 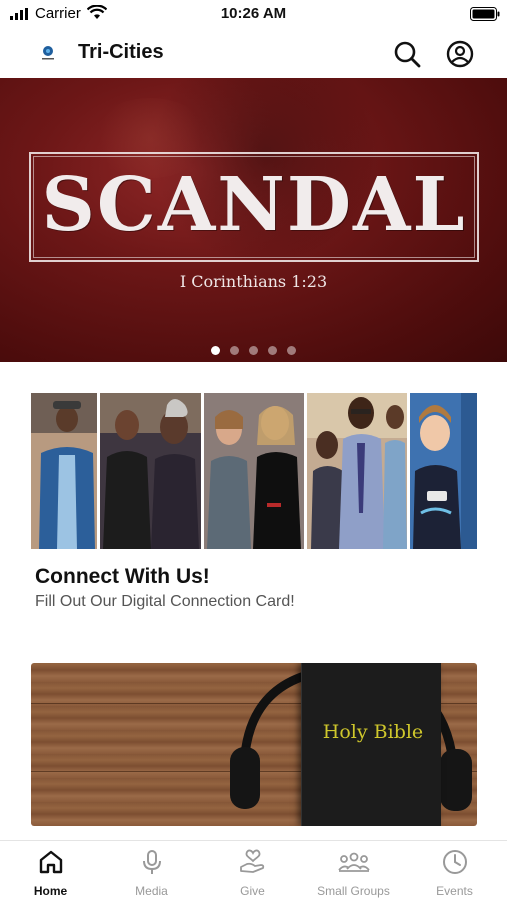 I want to click on bible-cover-text: Holy Bible, so click(x=373, y=732).